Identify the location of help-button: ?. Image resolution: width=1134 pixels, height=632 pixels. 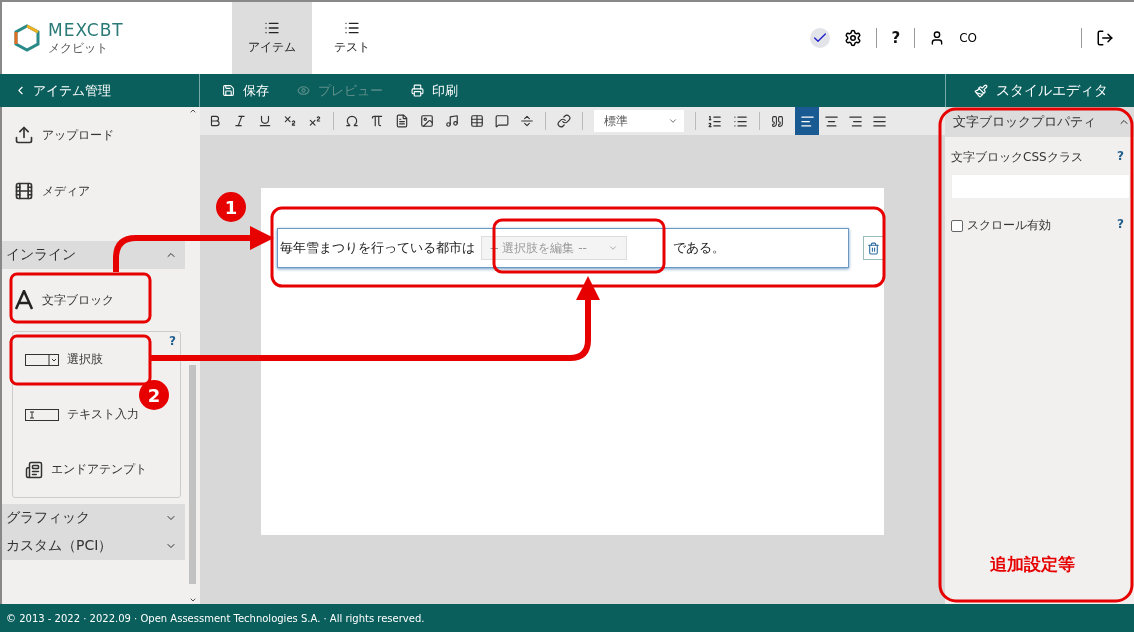
(896, 38).